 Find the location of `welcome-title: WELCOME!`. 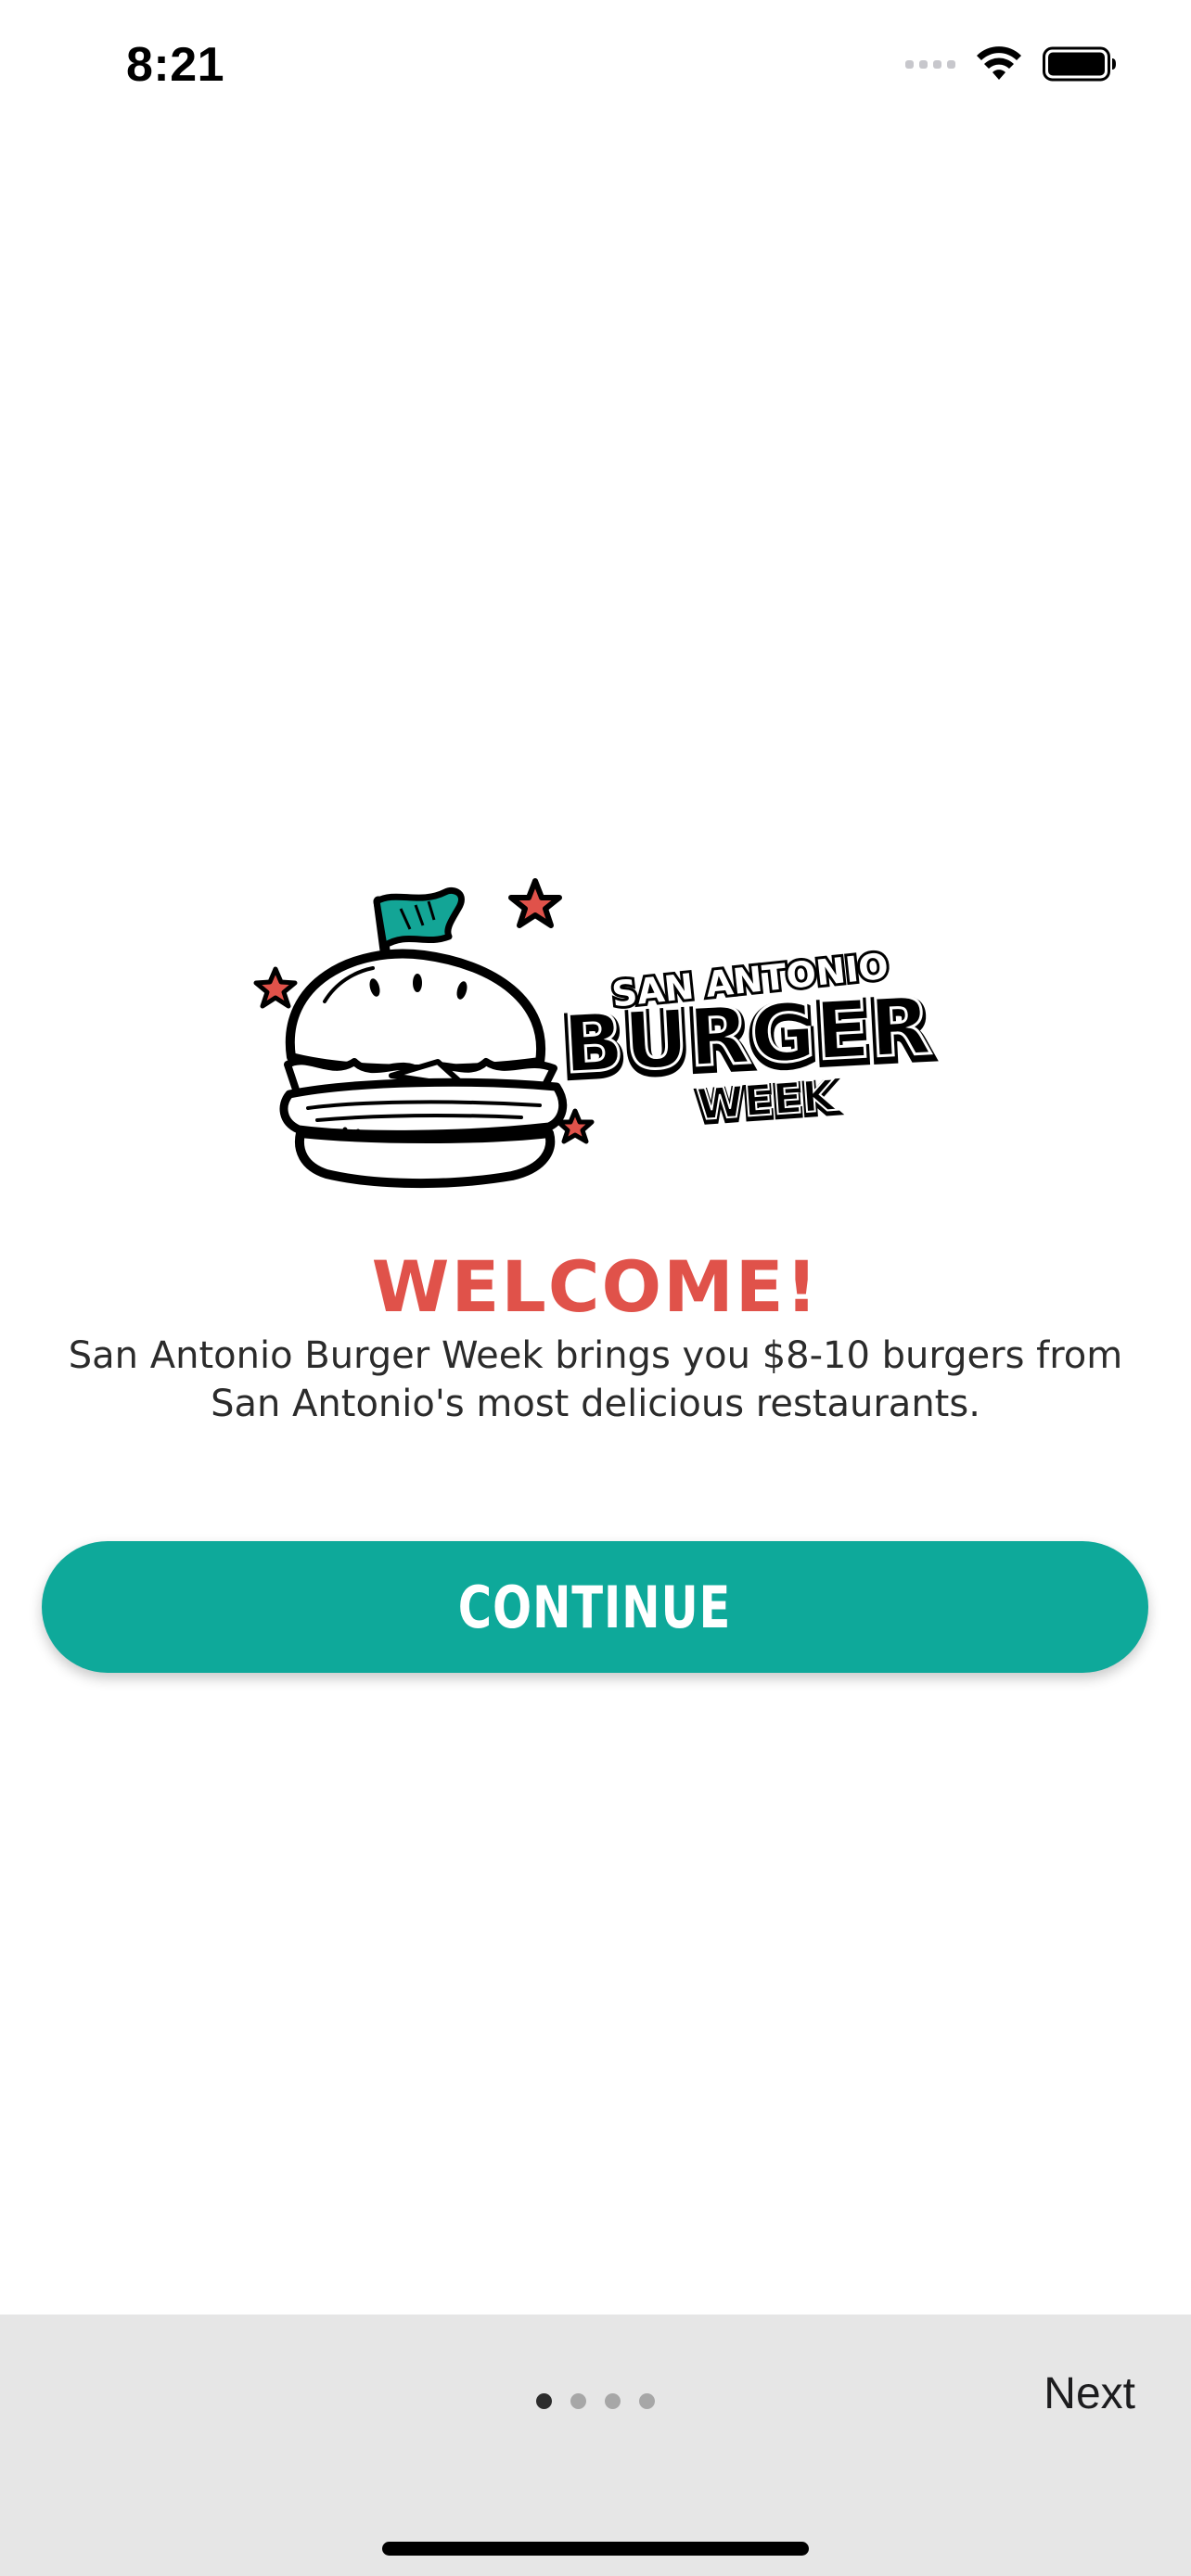

welcome-title: WELCOME! is located at coordinates (595, 1286).